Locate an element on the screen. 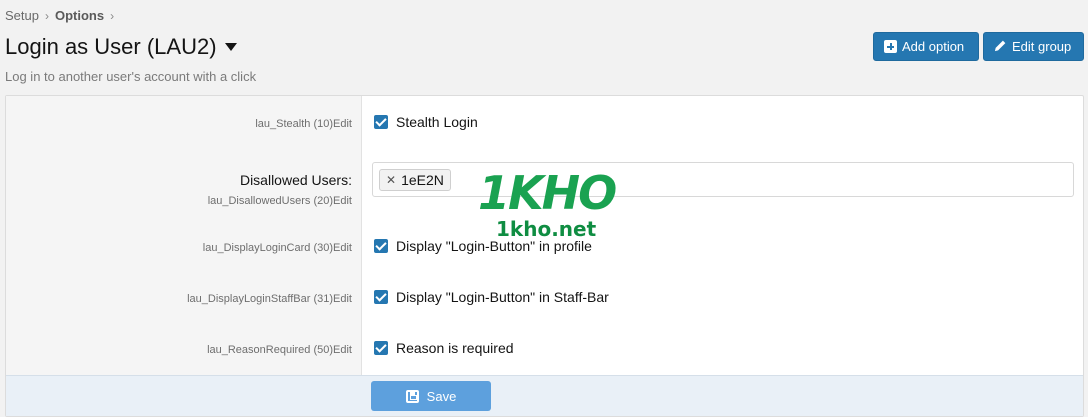 The width and height of the screenshot is (1088, 417). option-key: lau_DisplayLoginStaffBar (31)Edit is located at coordinates (269, 299).